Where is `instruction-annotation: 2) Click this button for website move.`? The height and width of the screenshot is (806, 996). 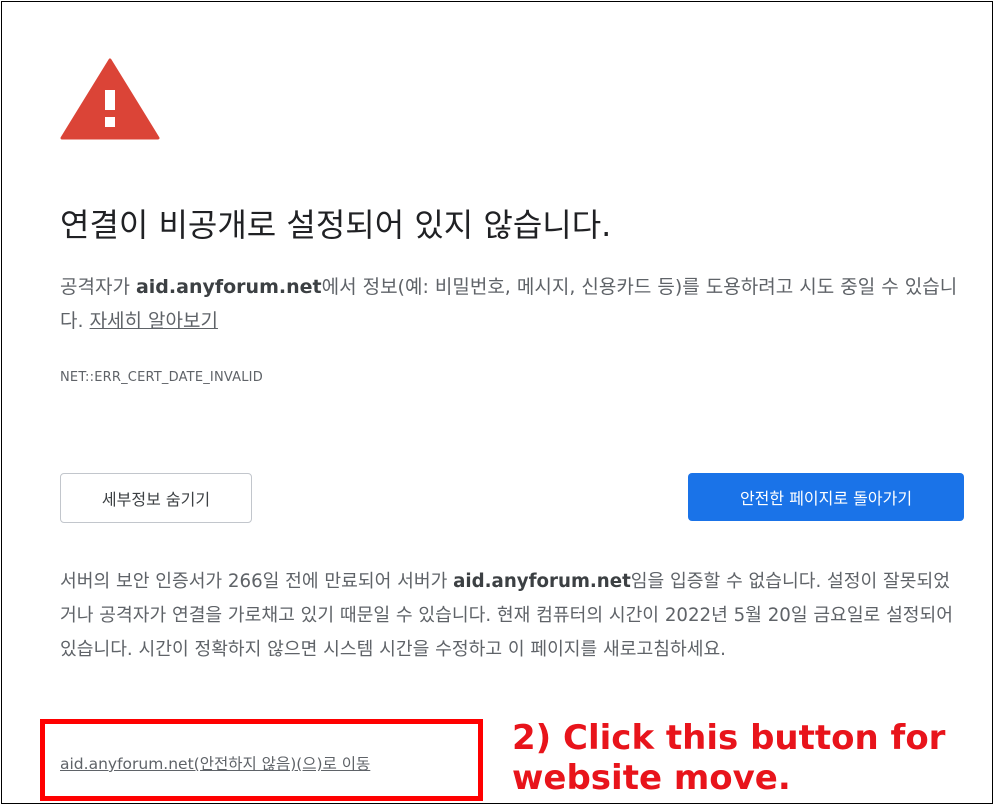
instruction-annotation: 2) Click this button for website move. is located at coordinates (747, 758).